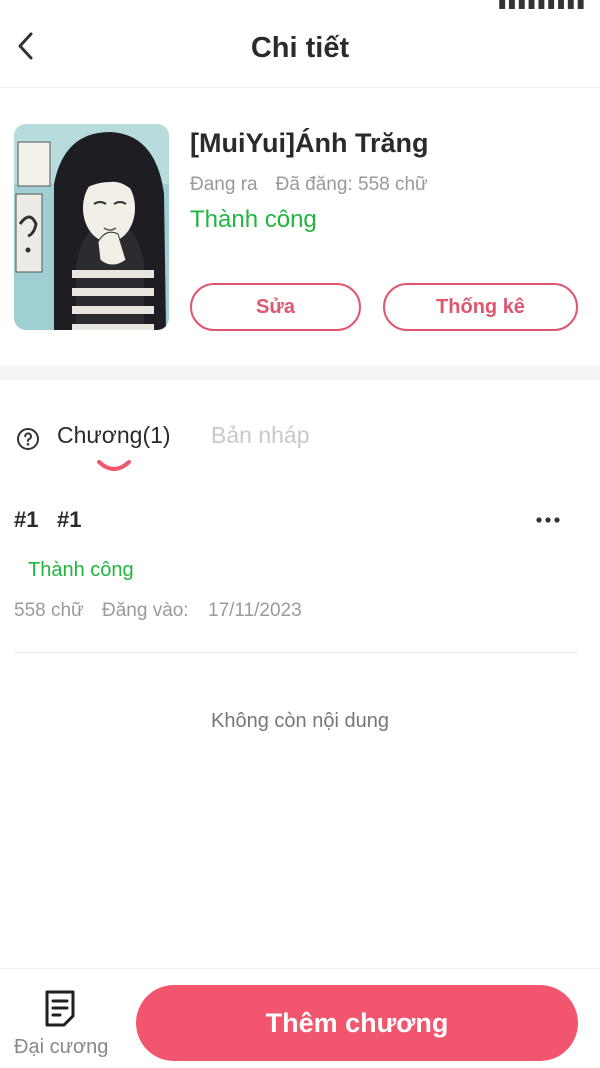 The image size is (600, 1068). I want to click on book-title: [MuiYui]Ánh Trăng, so click(309, 143).